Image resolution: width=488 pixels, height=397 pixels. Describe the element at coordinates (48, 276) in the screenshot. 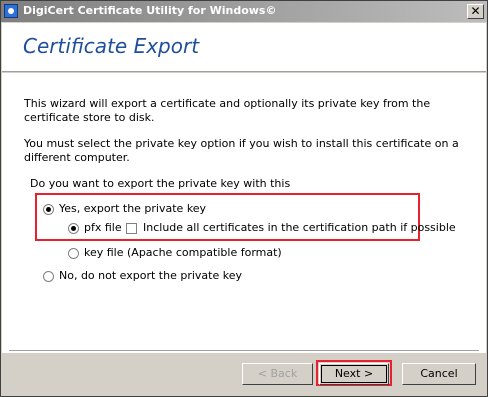

I see `radio-no-export` at that location.